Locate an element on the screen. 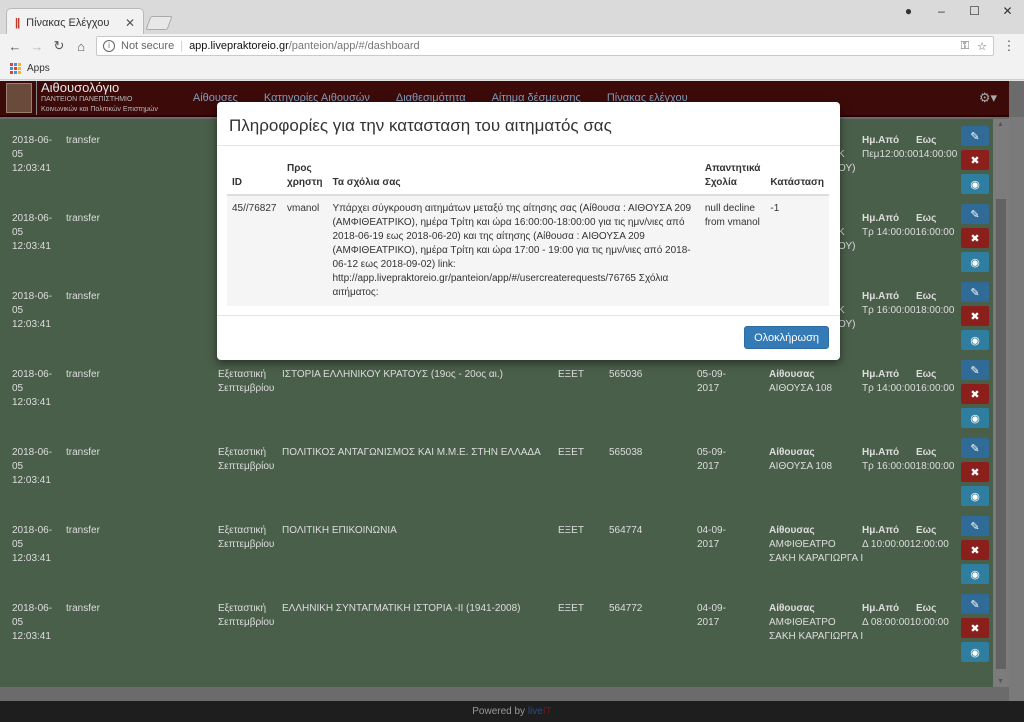 The image size is (1024, 722). cell-id: 45//76827 is located at coordinates (254, 250).